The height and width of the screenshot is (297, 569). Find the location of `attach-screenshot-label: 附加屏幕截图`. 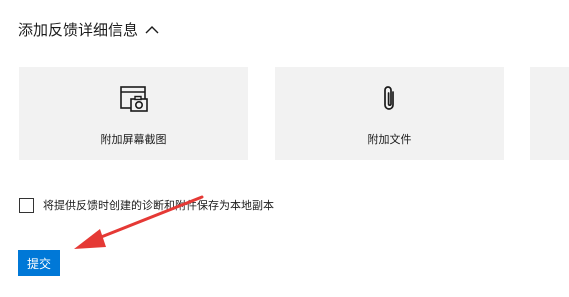

attach-screenshot-label: 附加屏幕截图 is located at coordinates (133, 139).